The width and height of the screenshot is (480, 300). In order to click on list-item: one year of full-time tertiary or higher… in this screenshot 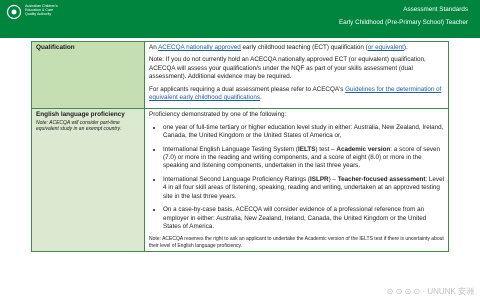, I will do `click(303, 132)`.